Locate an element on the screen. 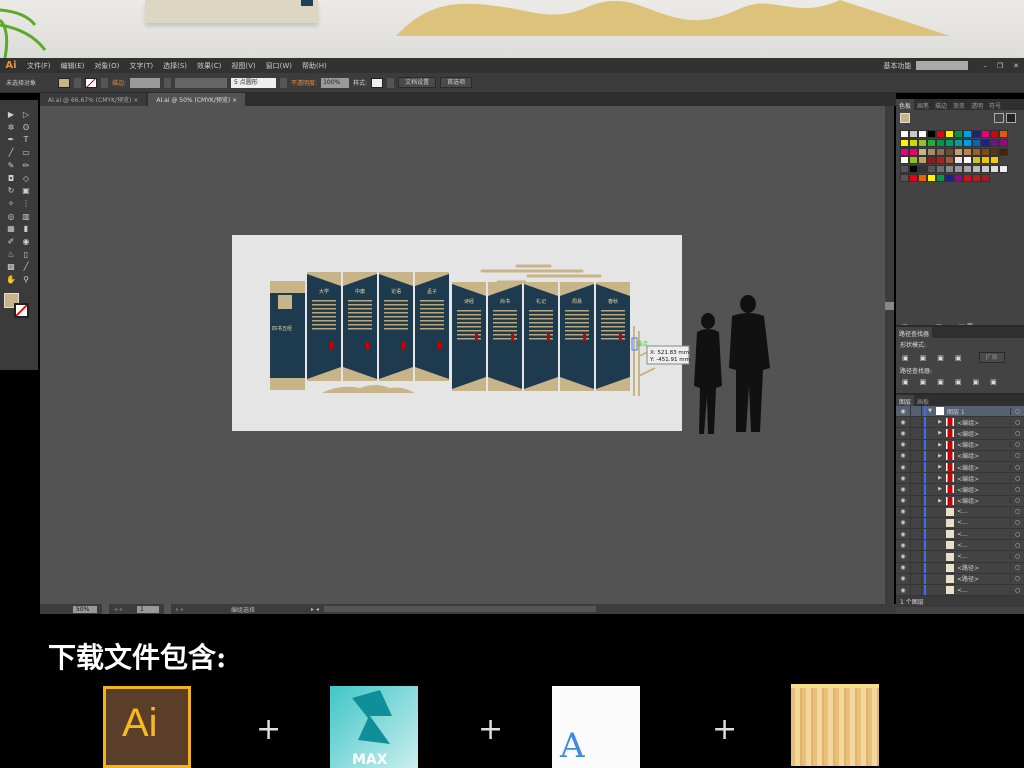  tool-icon: ▭ is located at coordinates (26, 152).